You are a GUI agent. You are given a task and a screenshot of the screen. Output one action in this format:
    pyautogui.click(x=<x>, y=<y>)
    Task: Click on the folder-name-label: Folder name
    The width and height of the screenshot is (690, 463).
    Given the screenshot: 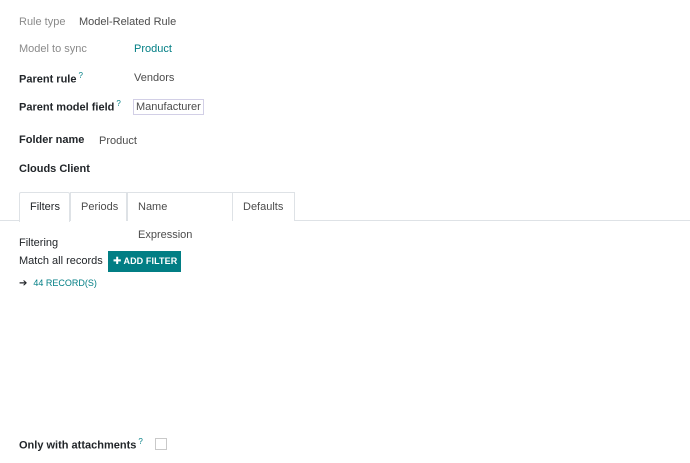 What is the action you would take?
    pyautogui.click(x=52, y=140)
    